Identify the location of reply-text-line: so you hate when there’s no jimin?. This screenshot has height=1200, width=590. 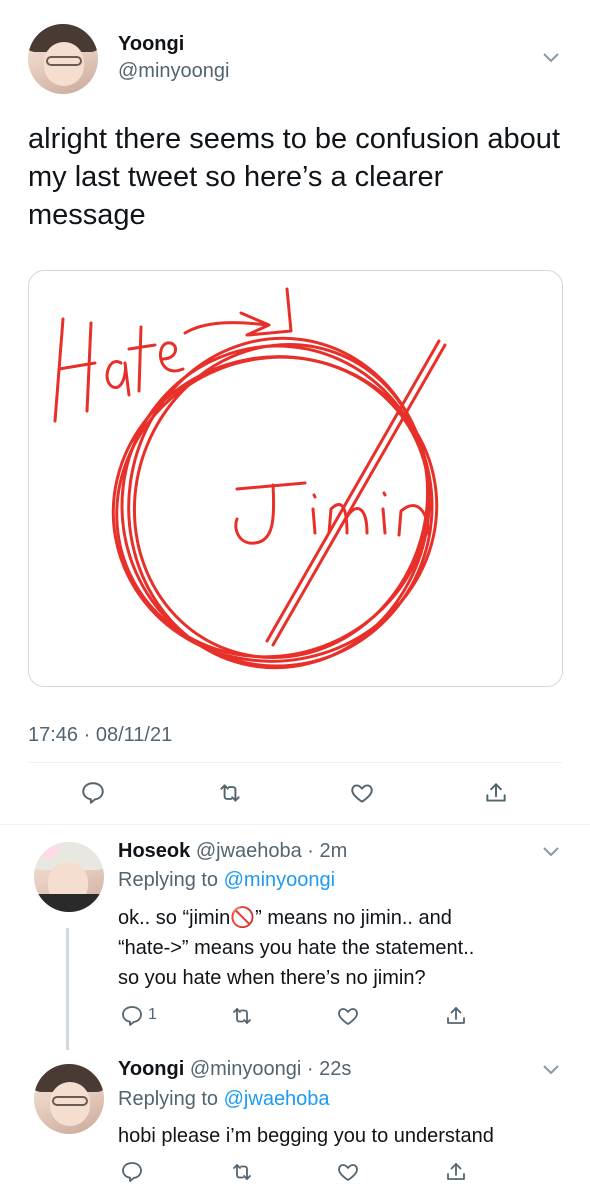
(272, 978).